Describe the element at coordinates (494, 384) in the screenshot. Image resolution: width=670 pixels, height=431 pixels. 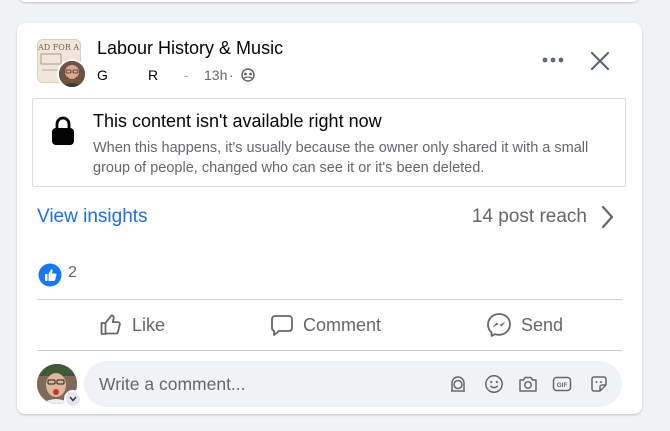
I see `emoji-icon` at that location.